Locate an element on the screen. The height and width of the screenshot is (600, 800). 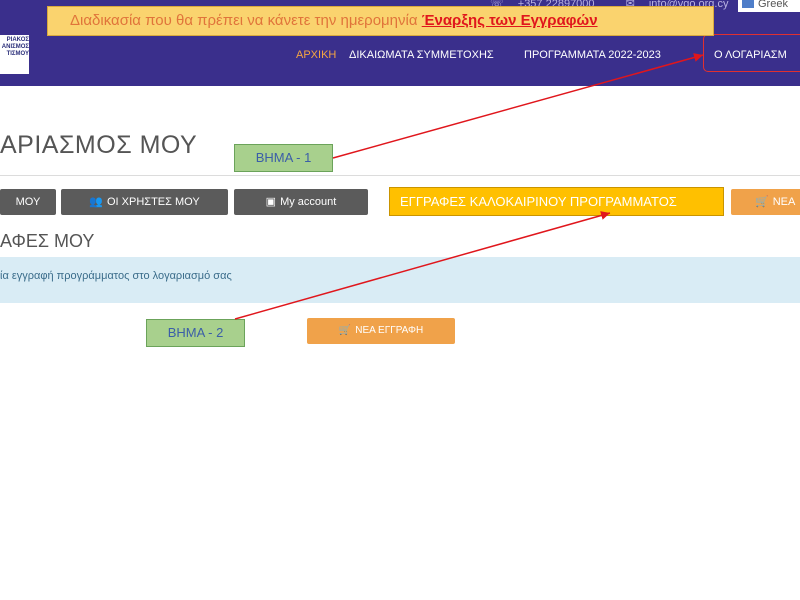
step-1-label: ΒΗΜΑ - 1 is located at coordinates (283, 158).